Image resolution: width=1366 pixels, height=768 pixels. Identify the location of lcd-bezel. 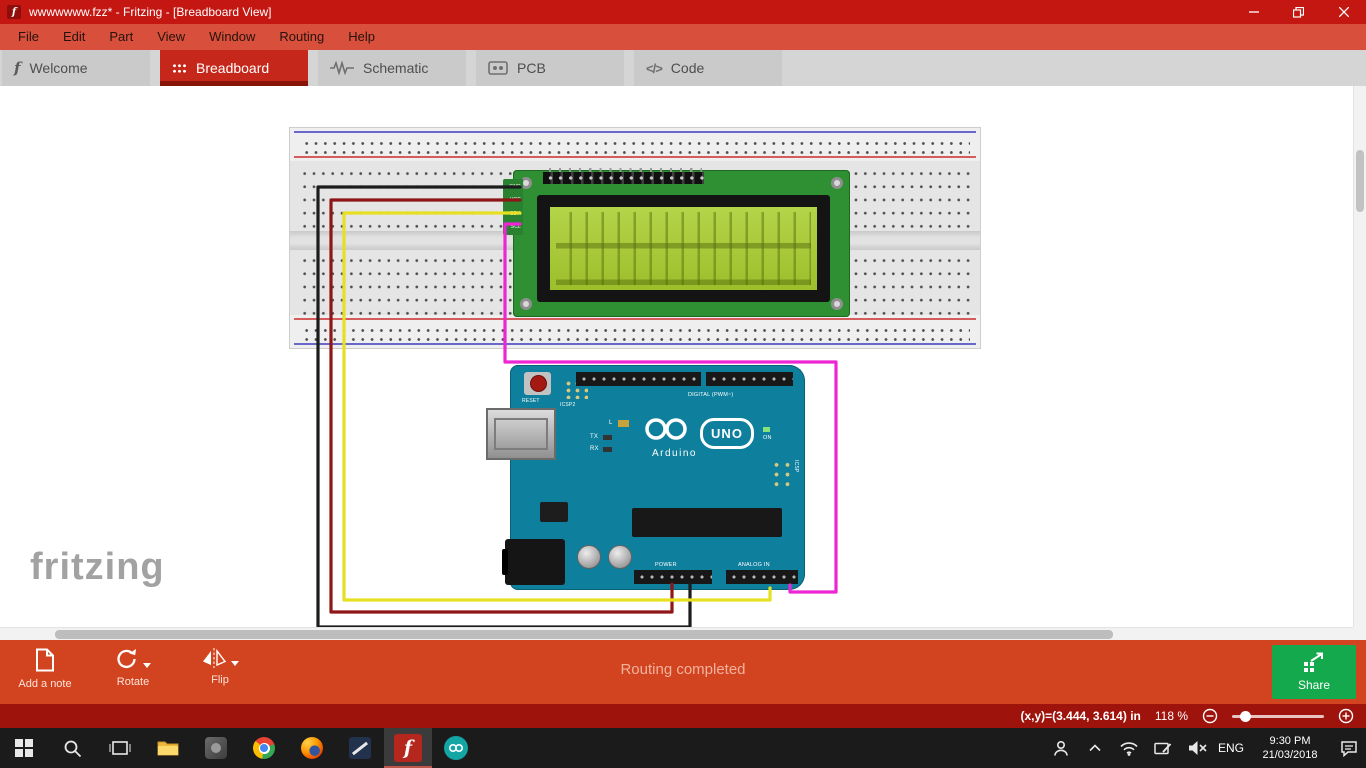
(683, 248).